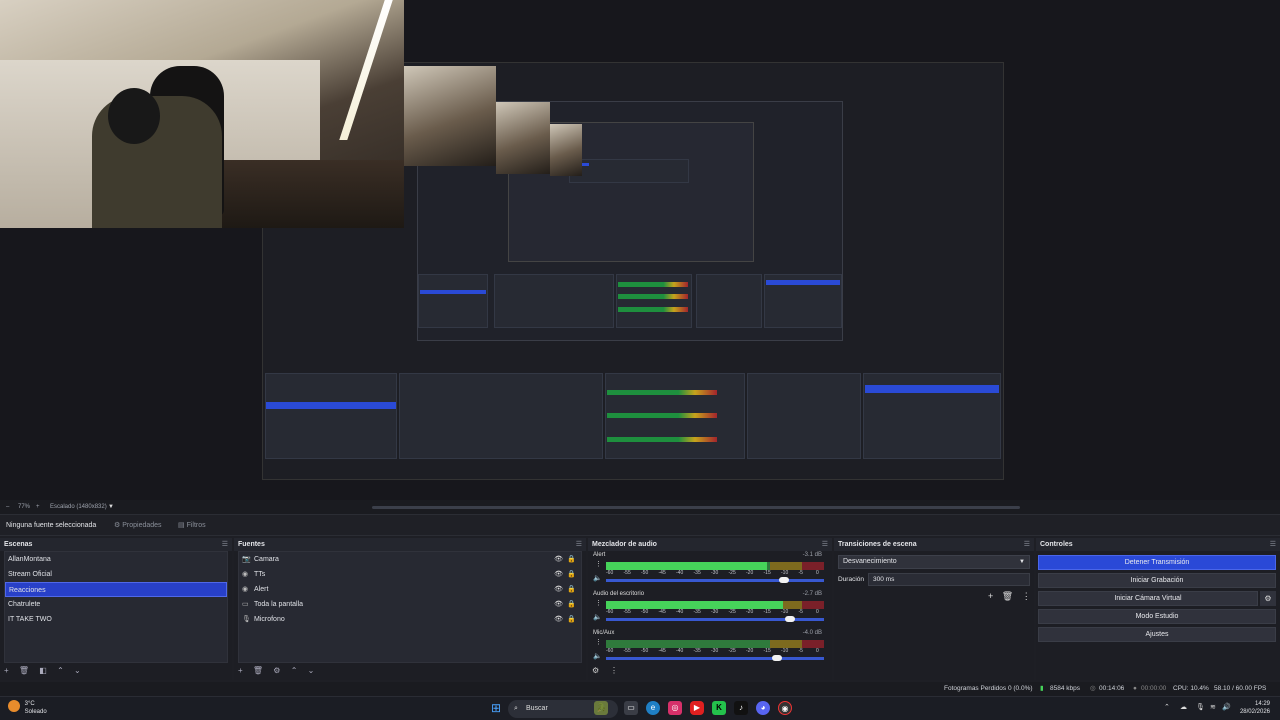 The image size is (1280, 720). What do you see at coordinates (116, 559) in the screenshot?
I see `scene-item: AllanMontana` at bounding box center [116, 559].